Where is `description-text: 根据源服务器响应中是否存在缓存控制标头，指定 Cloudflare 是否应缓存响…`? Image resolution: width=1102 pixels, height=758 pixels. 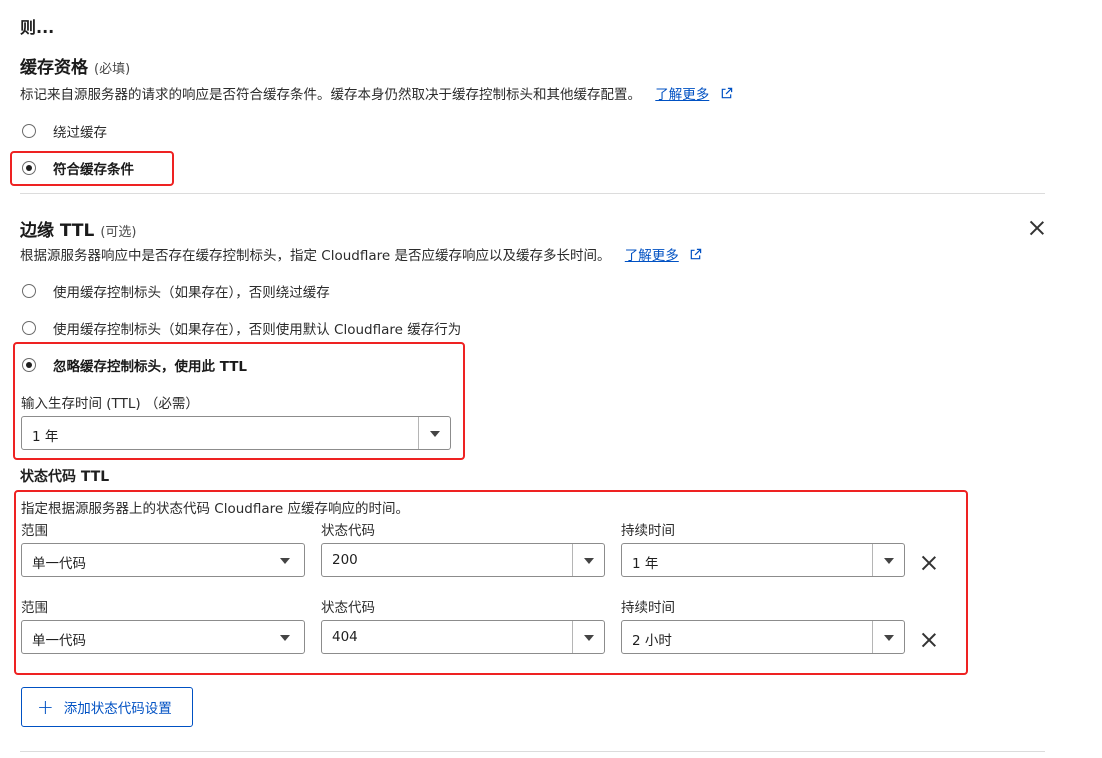
description-text: 根据源服务器响应中是否存在缓存控制标头，指定 Cloudflare 是否应缓存响… is located at coordinates (315, 256).